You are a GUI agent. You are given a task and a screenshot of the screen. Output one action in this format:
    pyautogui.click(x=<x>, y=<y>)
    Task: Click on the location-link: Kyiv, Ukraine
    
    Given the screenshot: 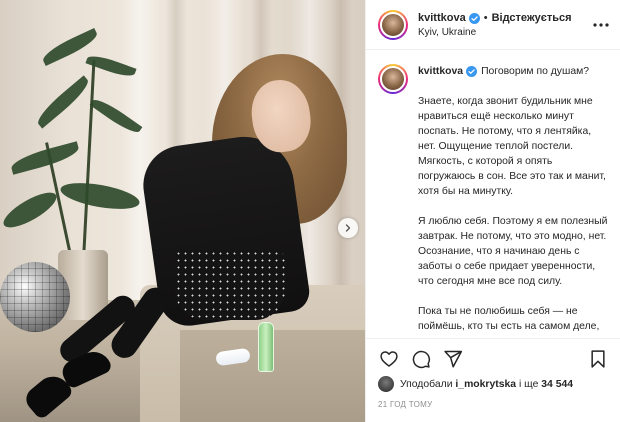 What is the action you would take?
    pyautogui.click(x=505, y=32)
    